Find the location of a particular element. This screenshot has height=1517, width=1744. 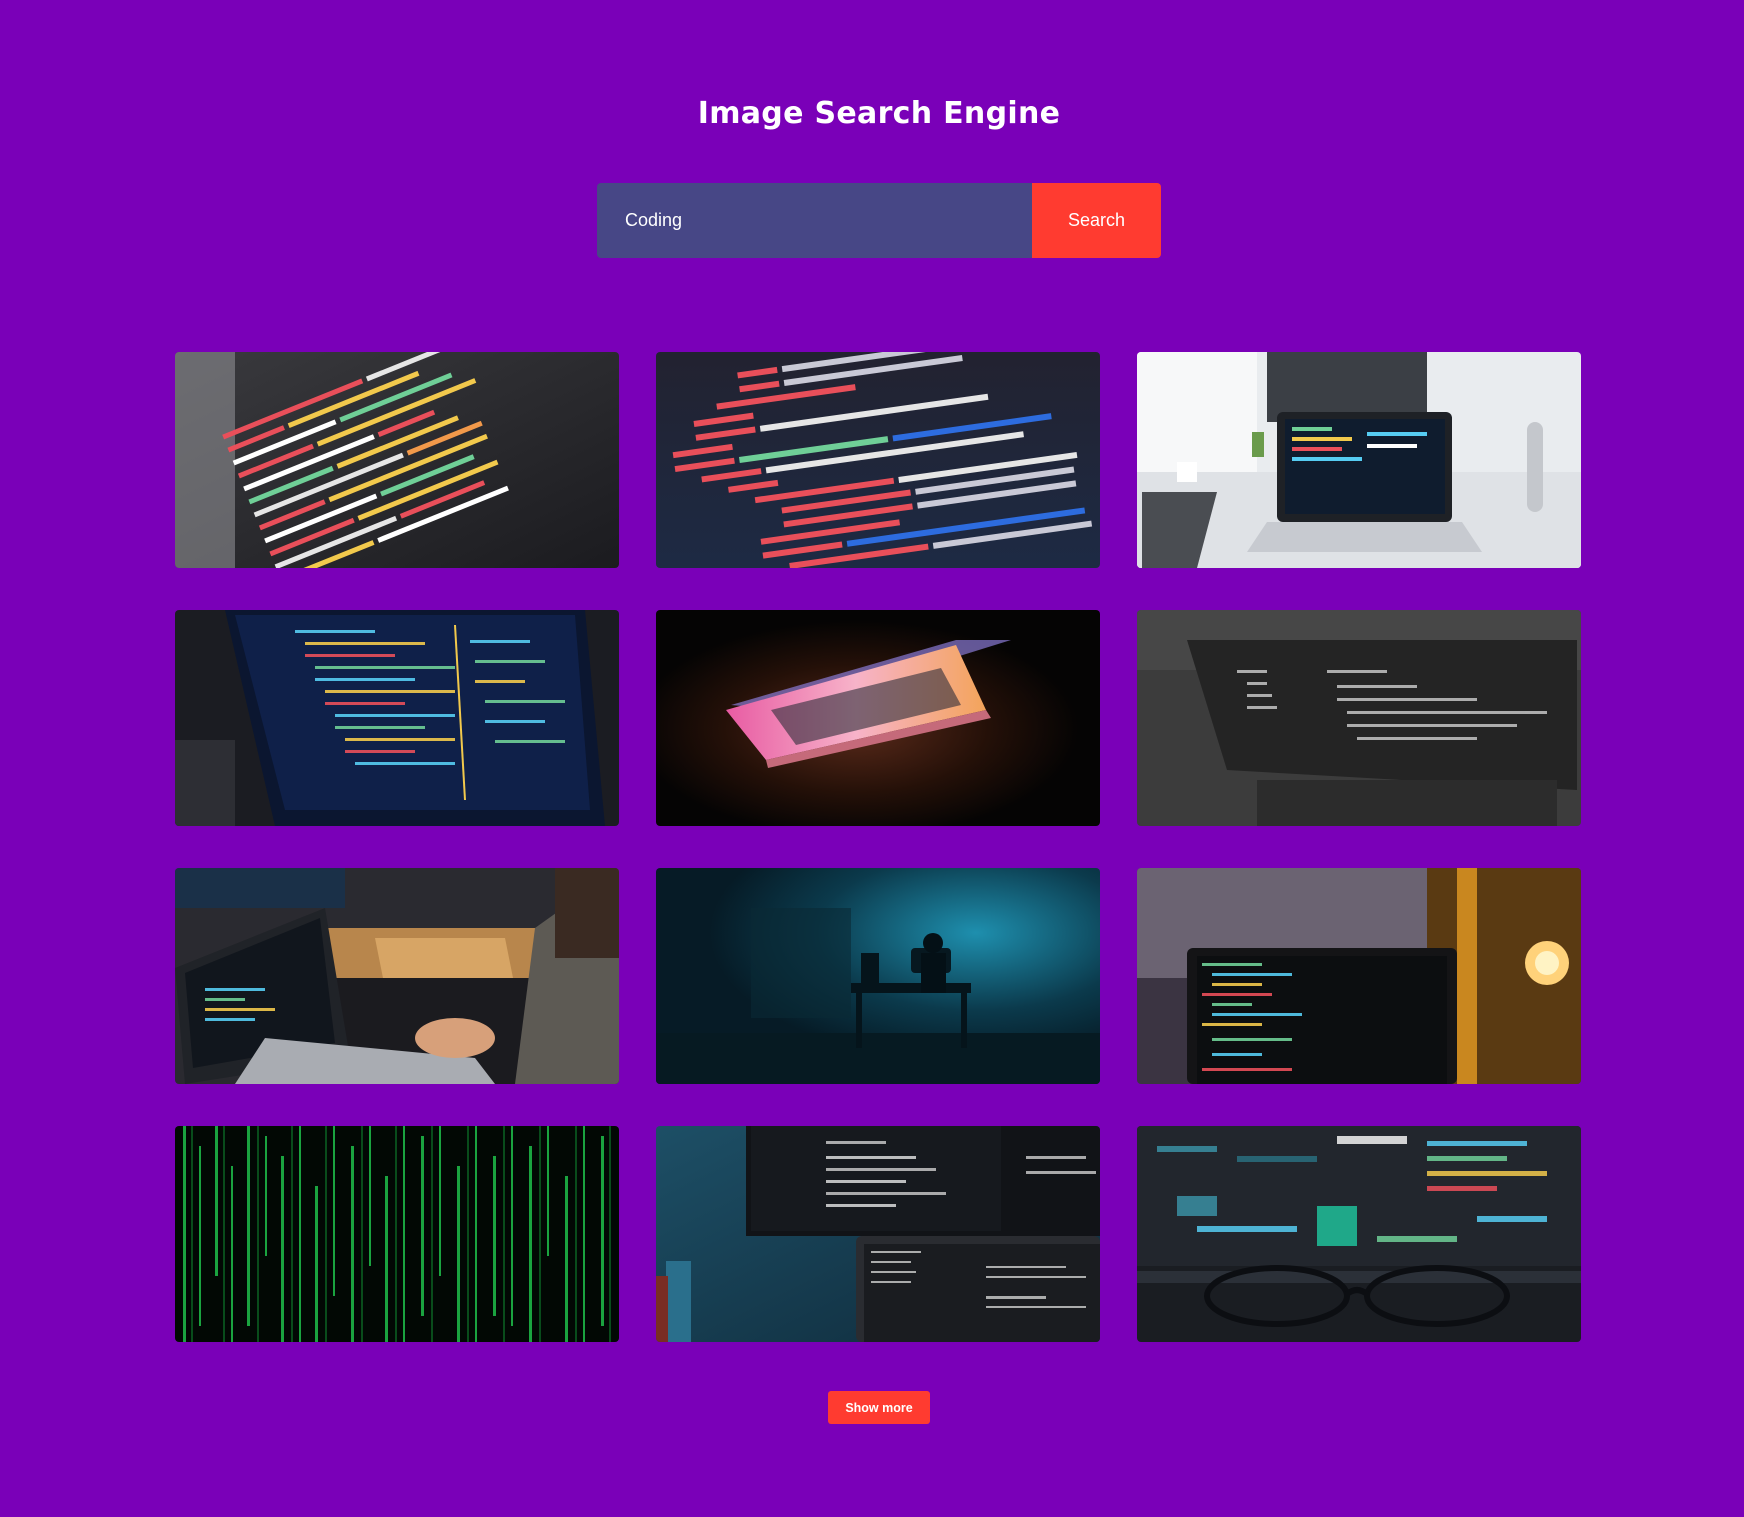

laptop-desk-image is located at coordinates (1359, 460).